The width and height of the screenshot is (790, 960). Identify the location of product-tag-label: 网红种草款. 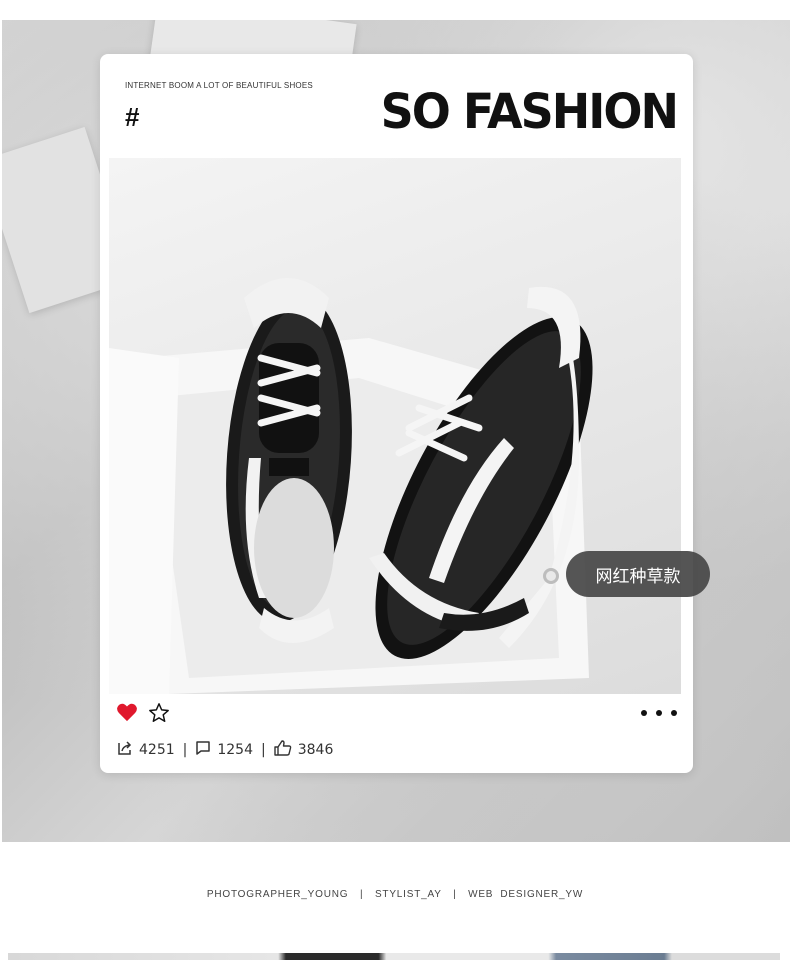
(638, 574).